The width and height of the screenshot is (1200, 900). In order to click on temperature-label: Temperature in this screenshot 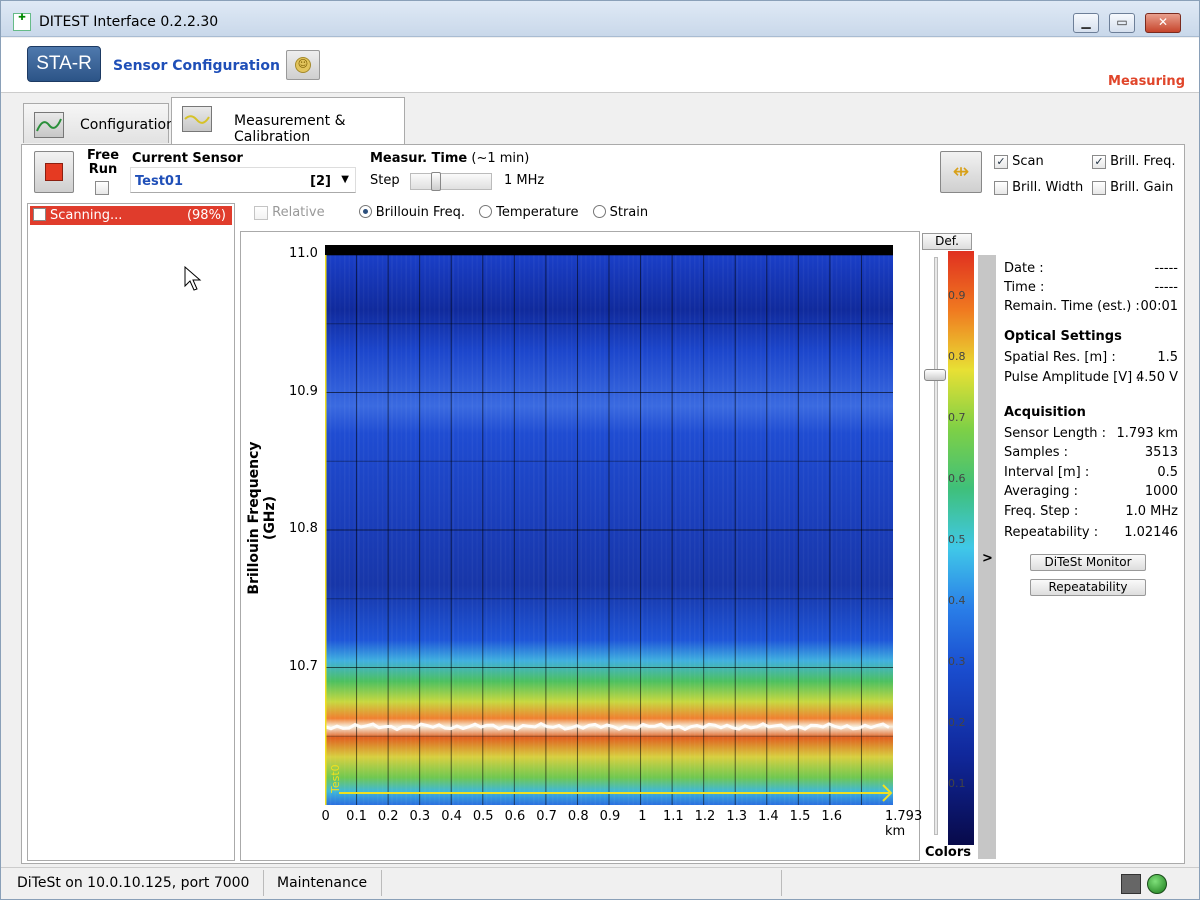, I will do `click(537, 212)`.